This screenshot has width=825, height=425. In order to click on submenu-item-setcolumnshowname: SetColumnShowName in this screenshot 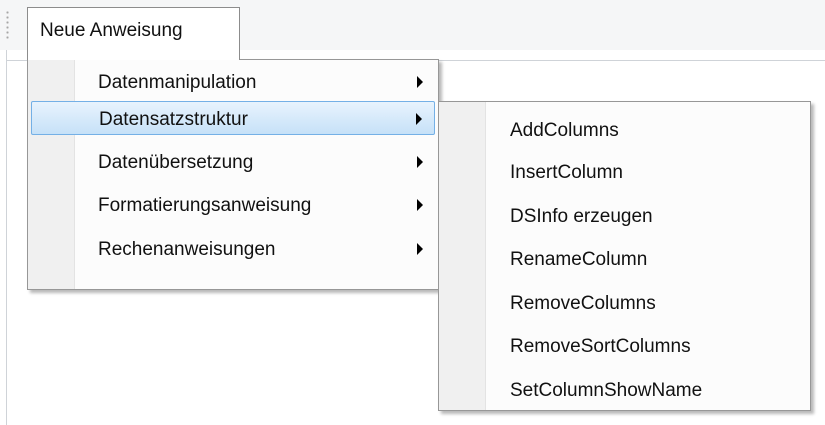, I will do `click(624, 390)`.